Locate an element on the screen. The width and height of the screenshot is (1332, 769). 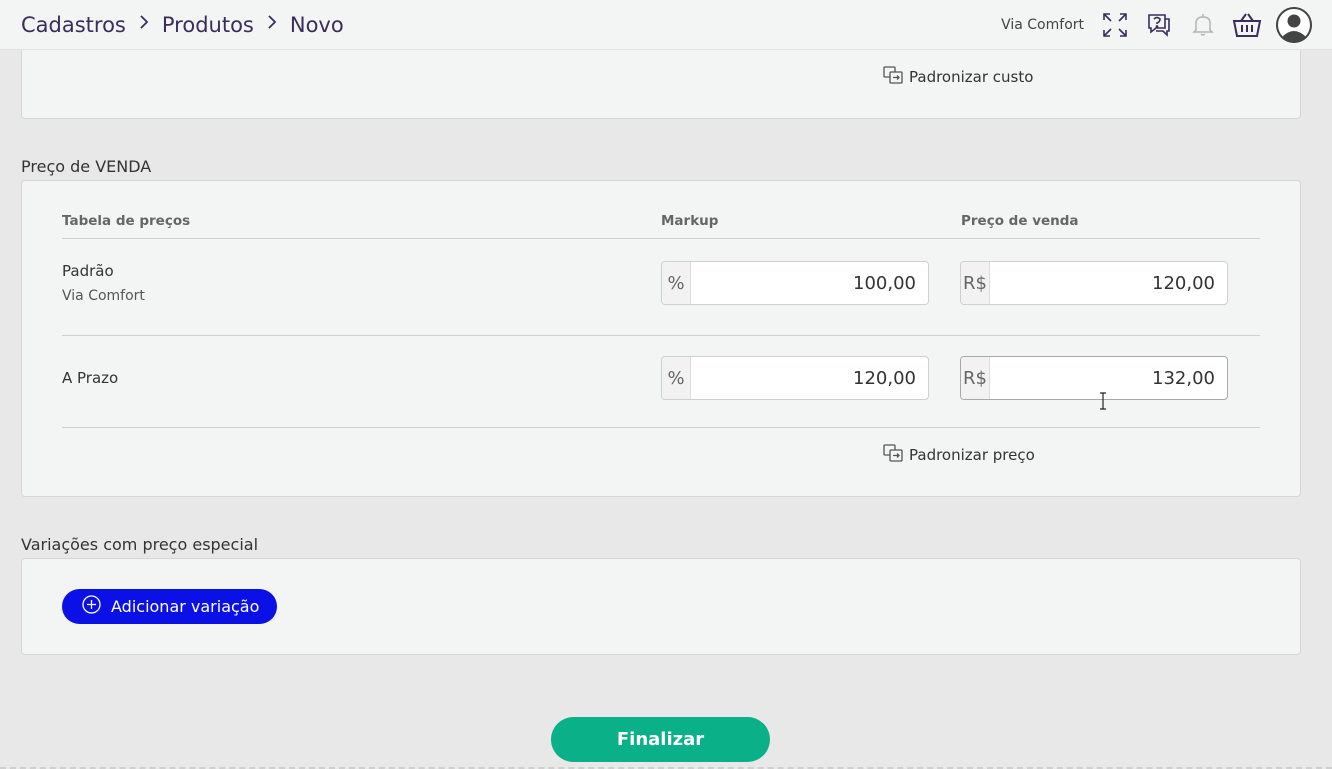
markup-input-padrao is located at coordinates (809, 283).